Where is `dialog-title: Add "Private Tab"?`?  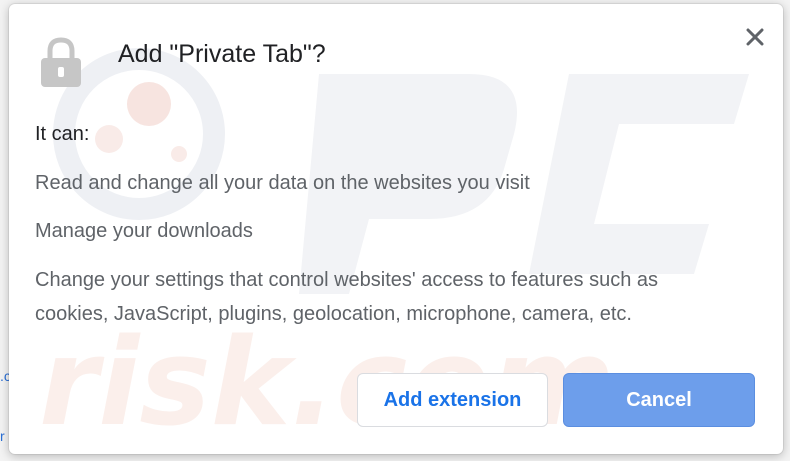 dialog-title: Add "Private Tab"? is located at coordinates (222, 54).